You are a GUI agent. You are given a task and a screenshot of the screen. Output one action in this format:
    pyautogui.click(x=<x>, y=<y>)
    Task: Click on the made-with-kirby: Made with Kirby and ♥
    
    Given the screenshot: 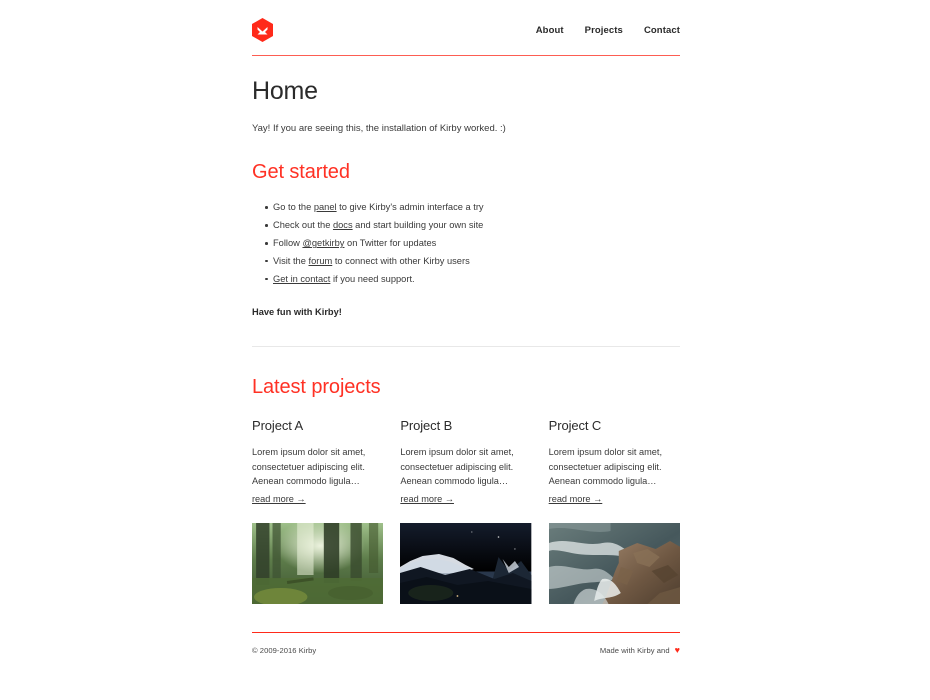 What is the action you would take?
    pyautogui.click(x=639, y=649)
    